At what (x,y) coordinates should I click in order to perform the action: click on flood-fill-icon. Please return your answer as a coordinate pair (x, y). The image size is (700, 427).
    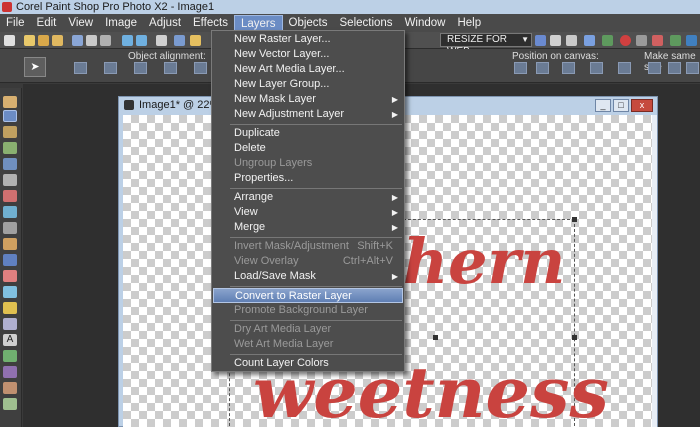
    Looking at the image, I should click on (10, 292).